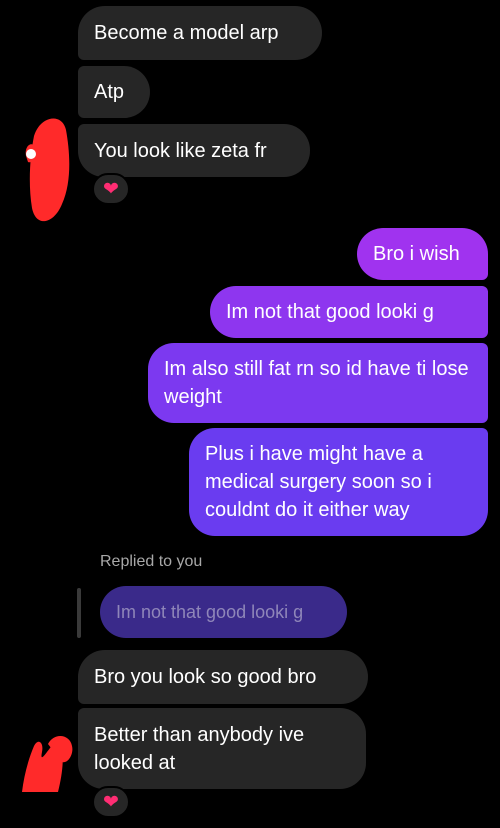 This screenshot has height=828, width=500. What do you see at coordinates (330, 312) in the screenshot?
I see `message-text: Im not that good looki g` at bounding box center [330, 312].